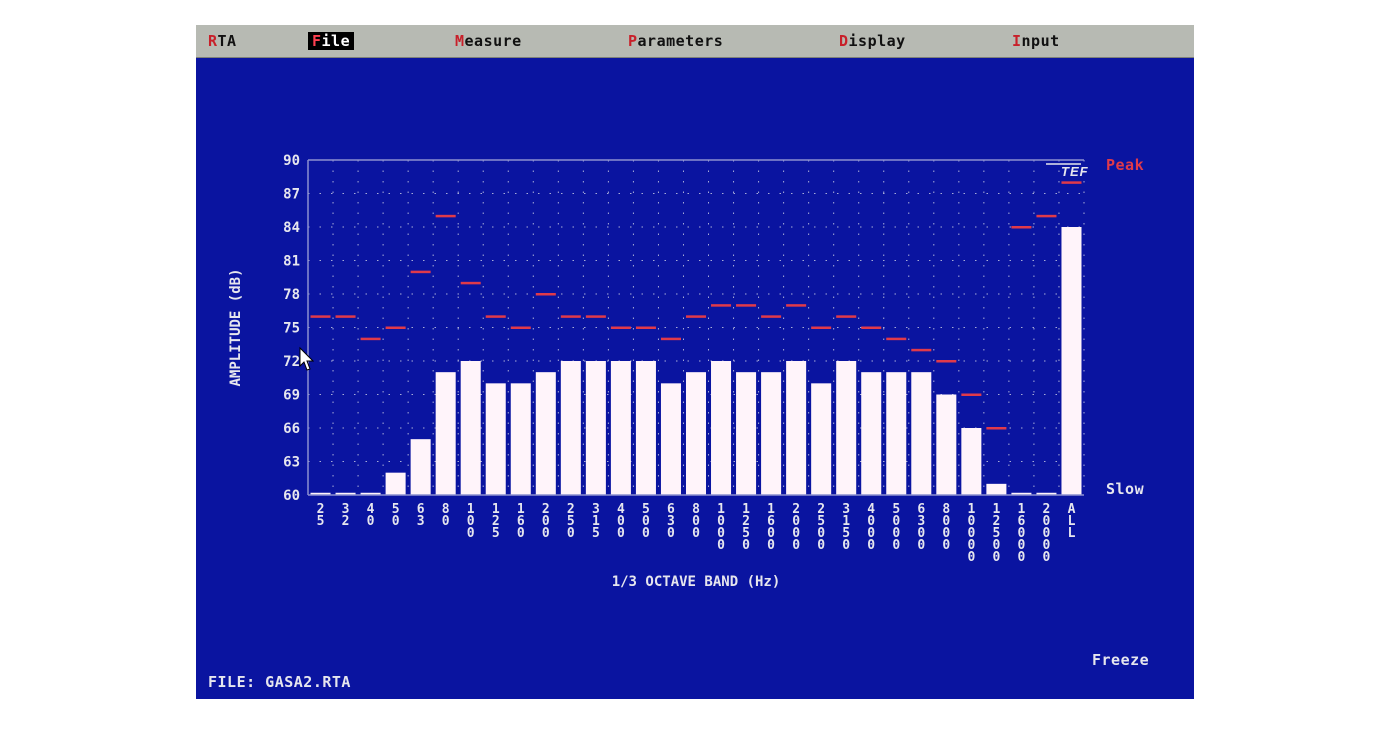 This screenshot has width=1396, height=736. I want to click on x-tick-label-800: 800, so click(696, 521).